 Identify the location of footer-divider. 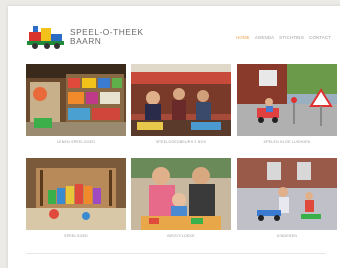
(176, 253).